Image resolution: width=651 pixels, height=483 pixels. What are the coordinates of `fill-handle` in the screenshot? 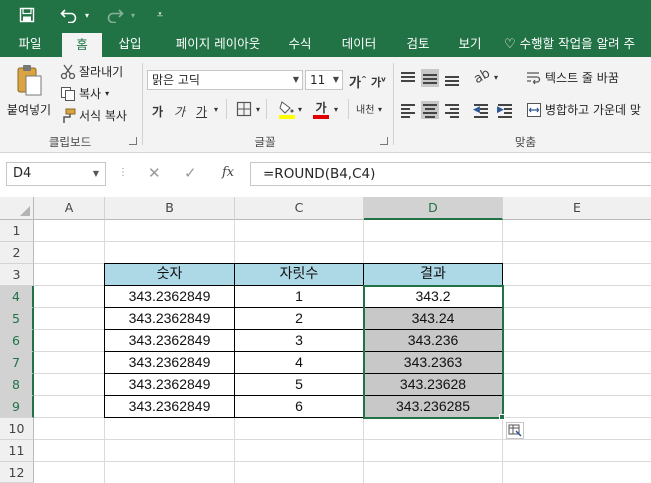 It's located at (502, 417).